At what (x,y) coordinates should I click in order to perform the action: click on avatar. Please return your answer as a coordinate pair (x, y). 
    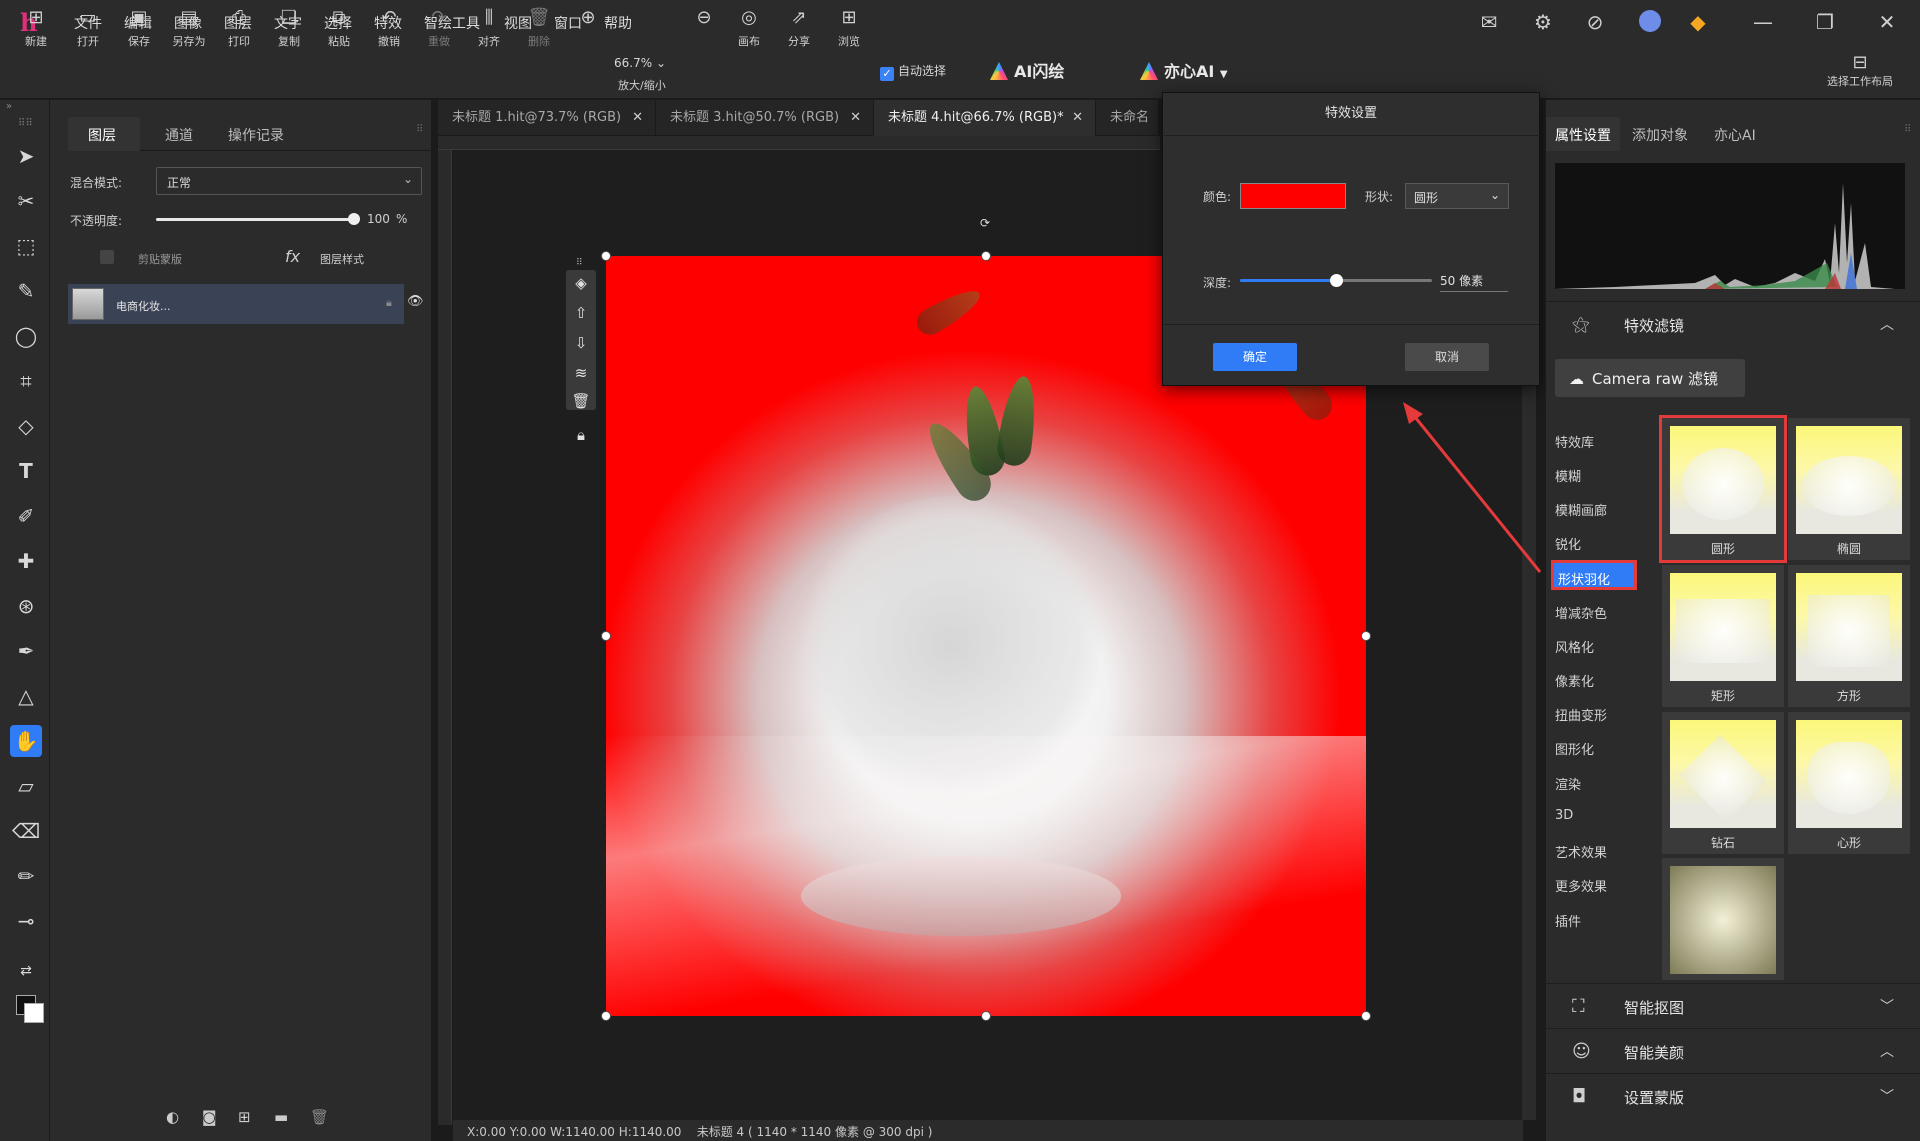
    Looking at the image, I should click on (1650, 22).